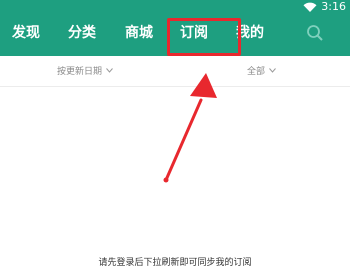 The width and height of the screenshot is (350, 280). Describe the element at coordinates (175, 263) in the screenshot. I see `empty-state-message: 请先登录后下拉刷新即可同步我的订阅` at that location.